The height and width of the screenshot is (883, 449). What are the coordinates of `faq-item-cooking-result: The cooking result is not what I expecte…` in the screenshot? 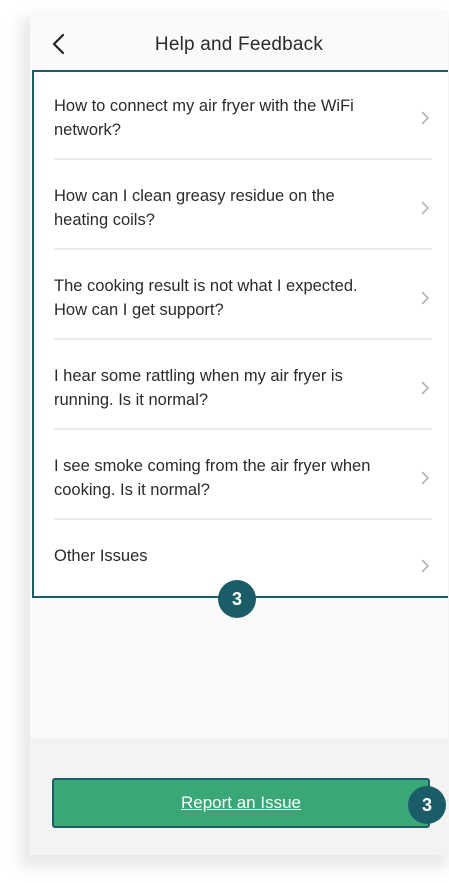 It's located at (241, 309).